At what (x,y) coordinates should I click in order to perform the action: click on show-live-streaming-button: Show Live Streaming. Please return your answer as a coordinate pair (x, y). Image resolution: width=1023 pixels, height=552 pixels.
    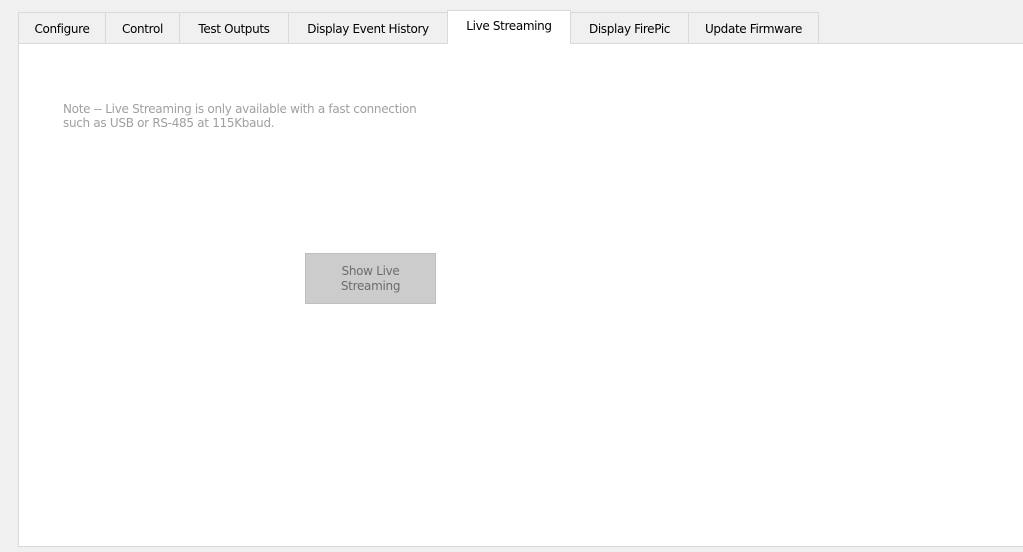
    Looking at the image, I should click on (370, 278).